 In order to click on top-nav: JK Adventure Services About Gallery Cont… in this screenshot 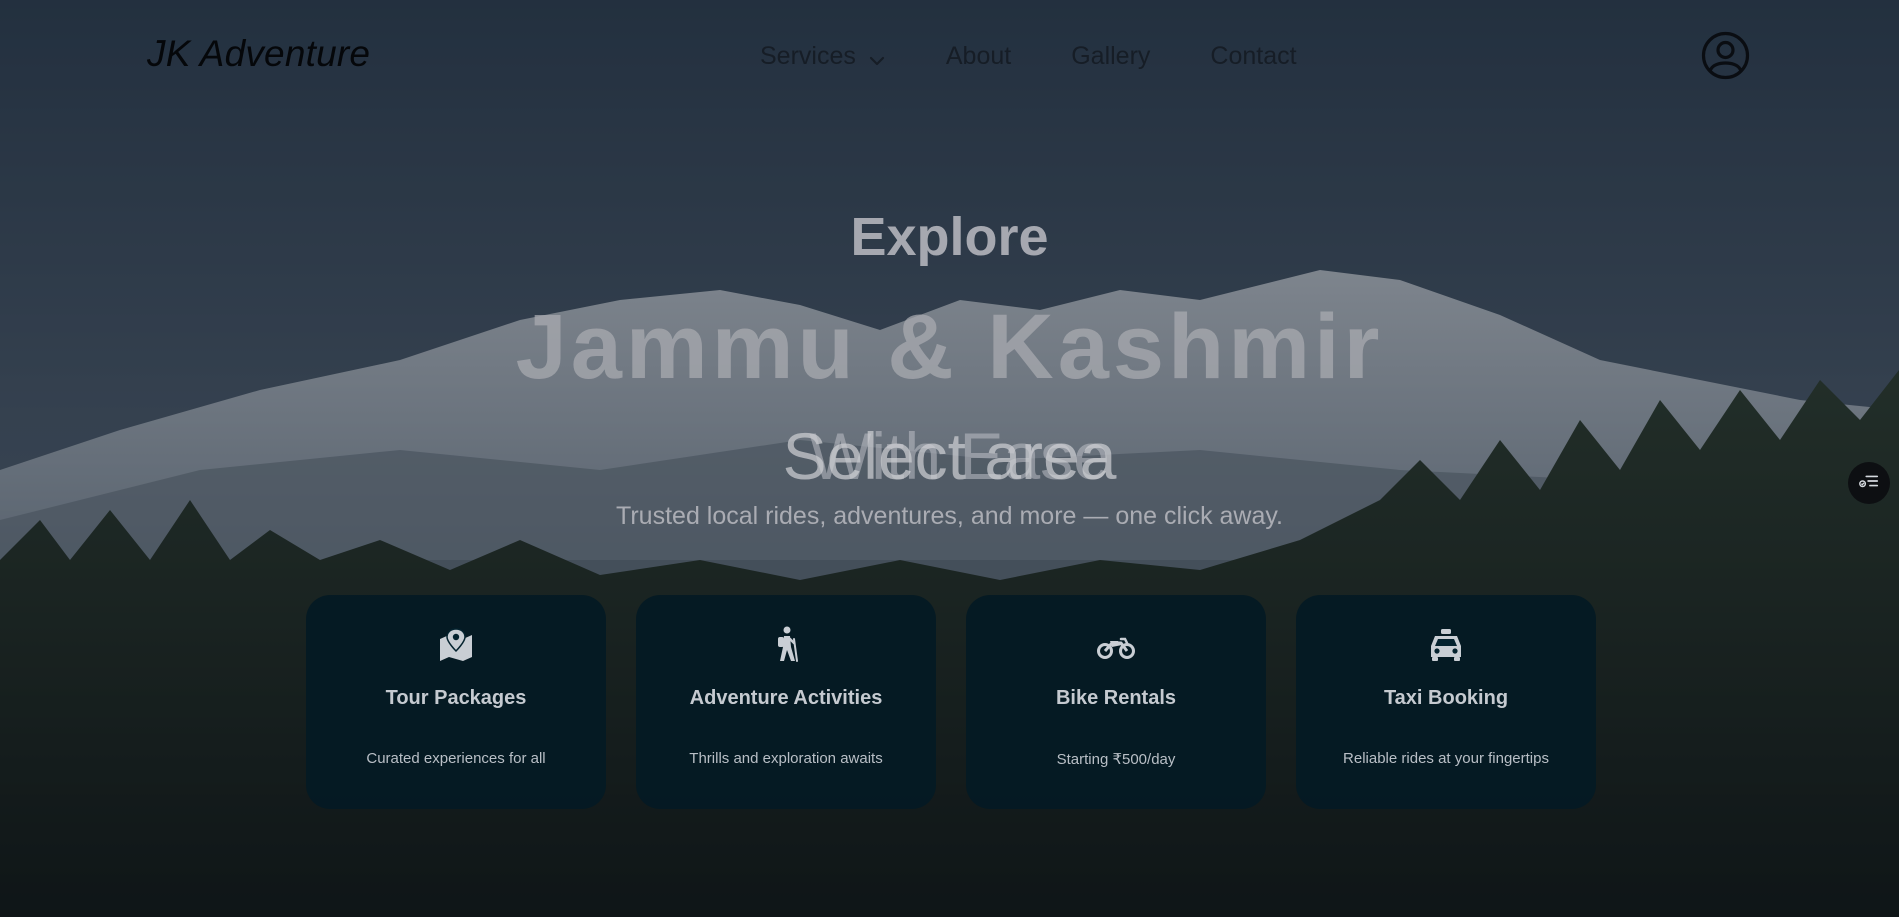, I will do `click(949, 57)`.